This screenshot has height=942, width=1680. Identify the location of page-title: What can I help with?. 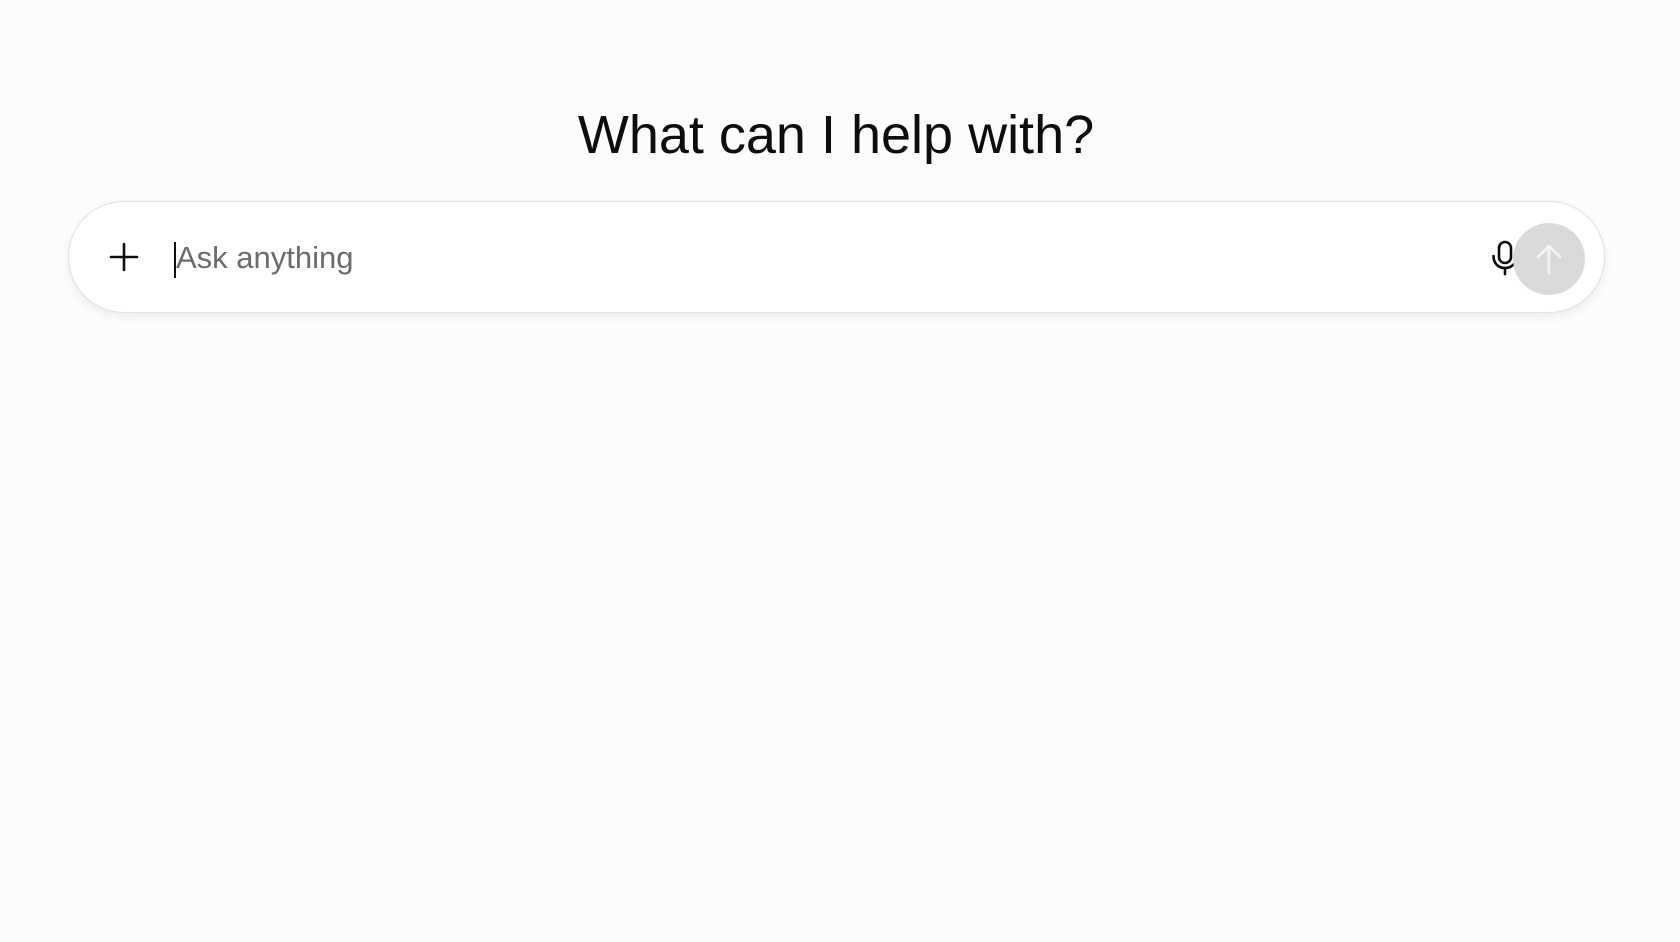
(836, 135).